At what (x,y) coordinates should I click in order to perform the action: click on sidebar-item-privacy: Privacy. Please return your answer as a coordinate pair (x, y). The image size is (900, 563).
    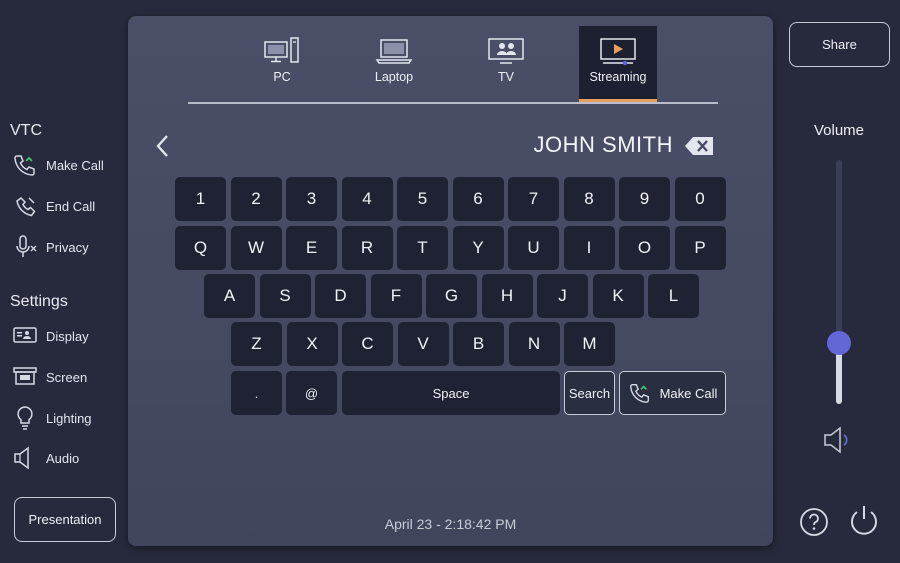
    Looking at the image, I should click on (50, 247).